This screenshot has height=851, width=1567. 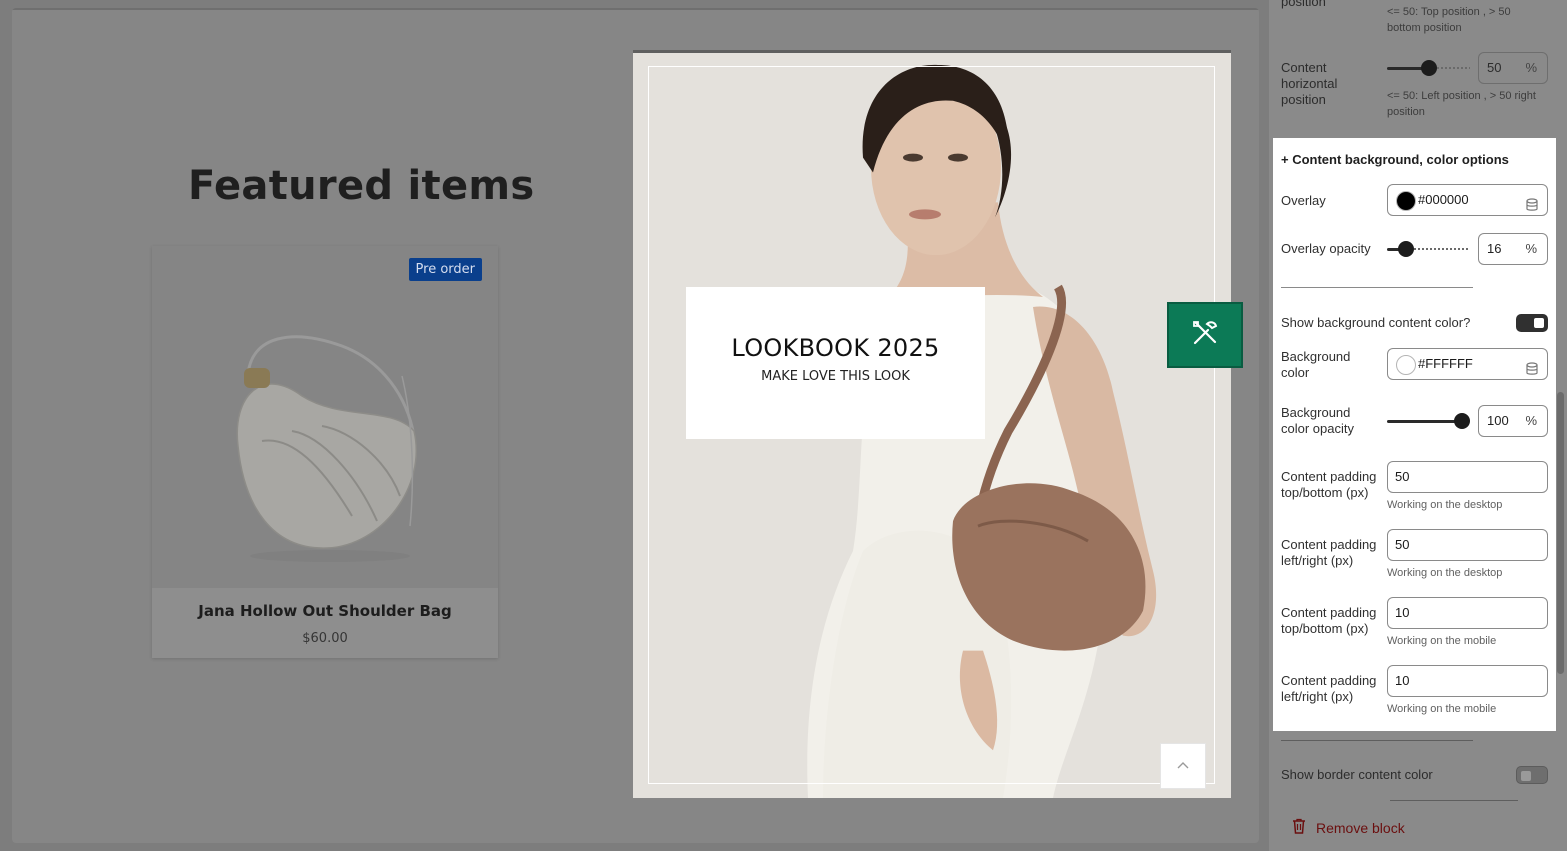 I want to click on padding-mobile-lr-label: Content padding left/right (px), so click(x=1329, y=688).